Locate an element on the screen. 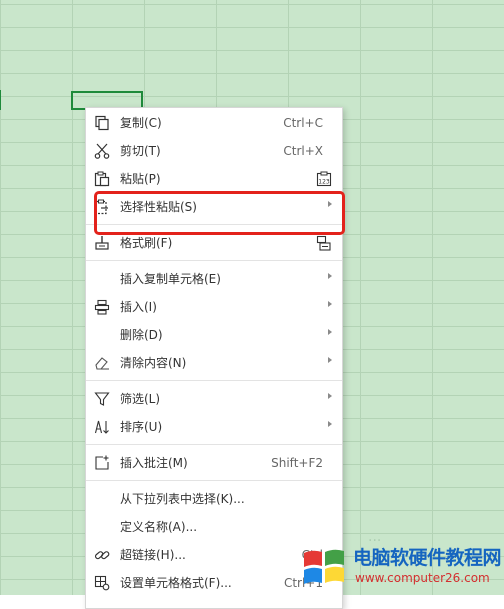  menu-item-label: 格式刷(F) is located at coordinates (146, 243).